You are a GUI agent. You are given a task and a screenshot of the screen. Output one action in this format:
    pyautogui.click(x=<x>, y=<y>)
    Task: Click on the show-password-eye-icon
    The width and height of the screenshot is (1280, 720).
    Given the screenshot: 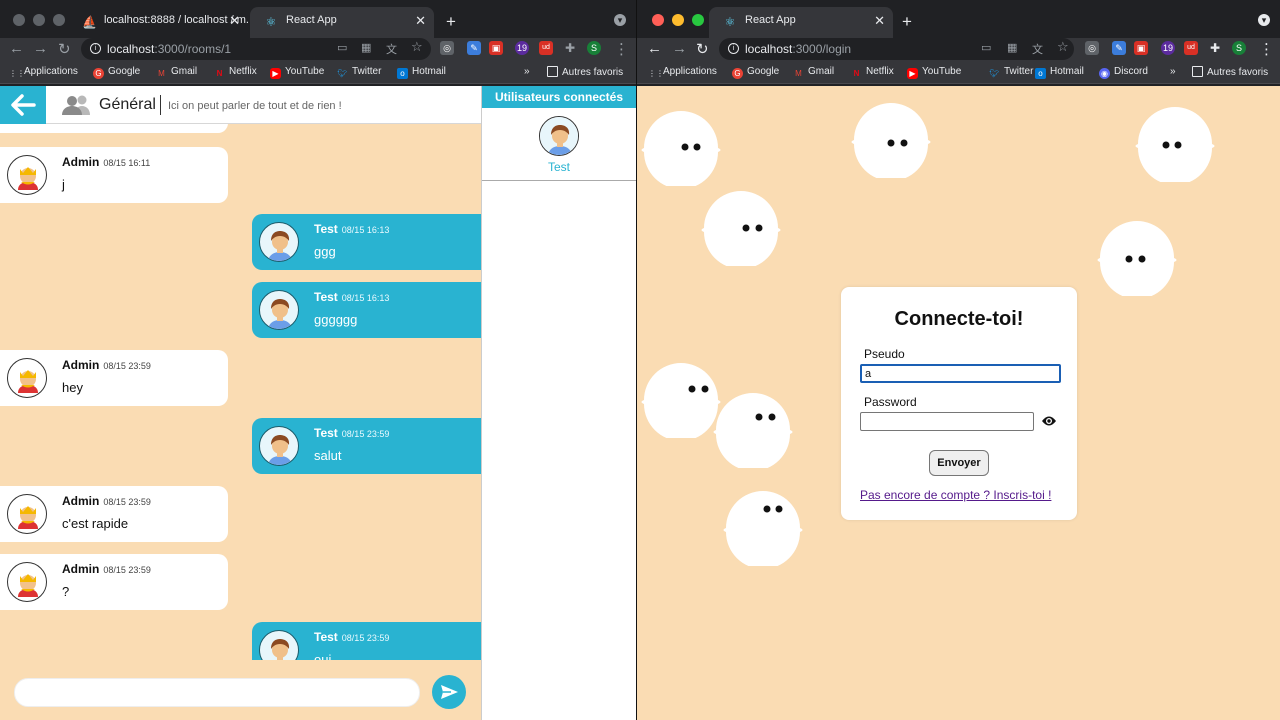 What is the action you would take?
    pyautogui.click(x=1049, y=423)
    